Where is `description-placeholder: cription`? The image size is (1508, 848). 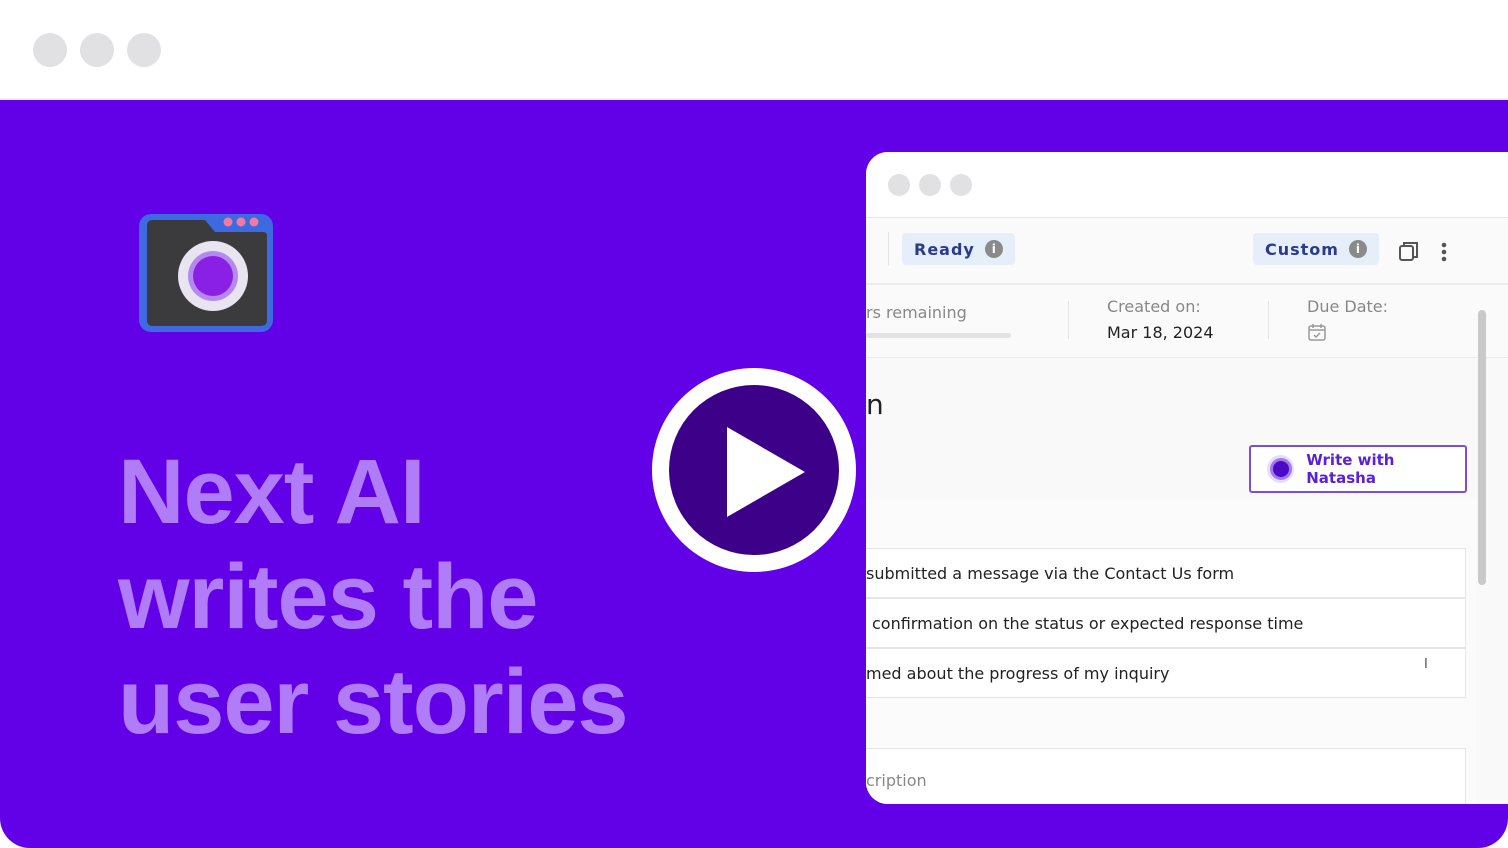
description-placeholder: cription is located at coordinates (896, 780).